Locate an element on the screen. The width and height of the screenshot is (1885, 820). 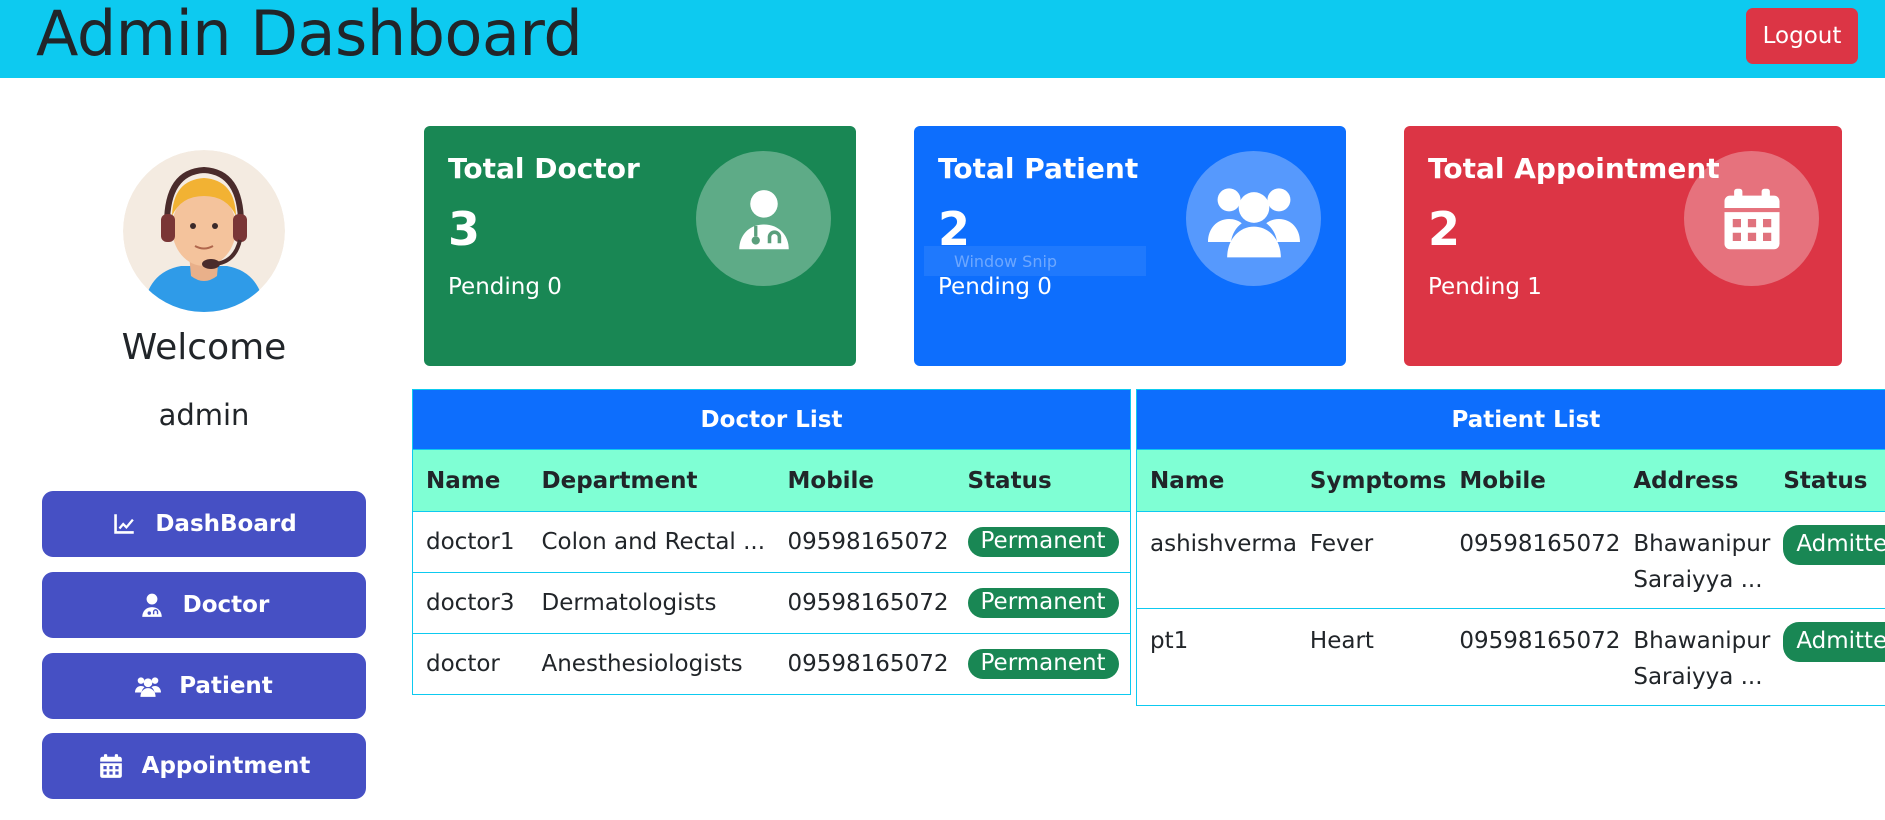
nav-dashboard-button: DashBoard is located at coordinates (204, 524).